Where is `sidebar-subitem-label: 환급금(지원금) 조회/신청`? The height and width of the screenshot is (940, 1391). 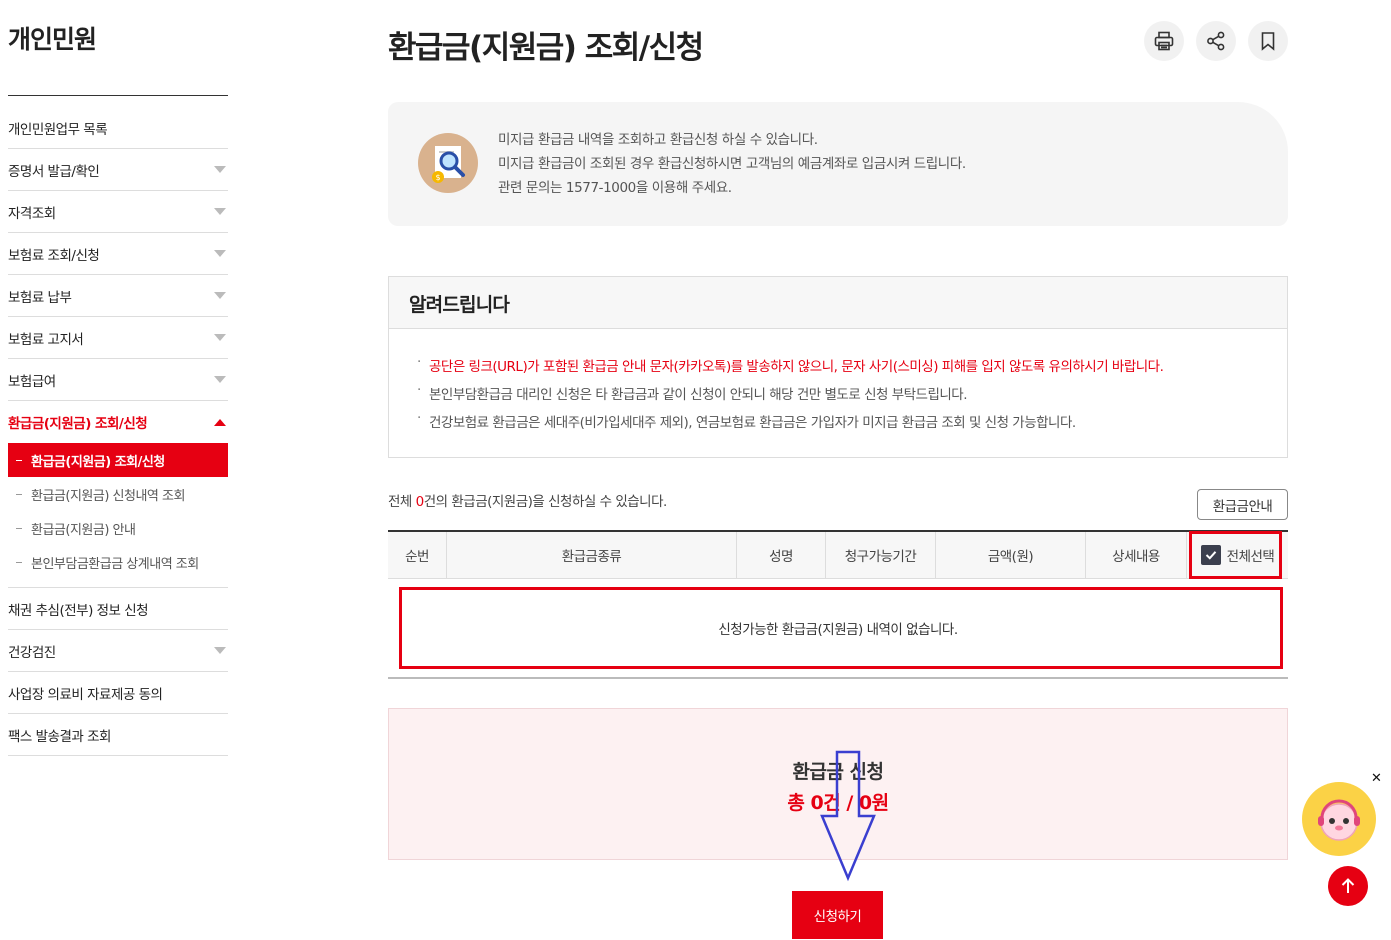 sidebar-subitem-label: 환급금(지원금) 조회/신청 is located at coordinates (98, 462).